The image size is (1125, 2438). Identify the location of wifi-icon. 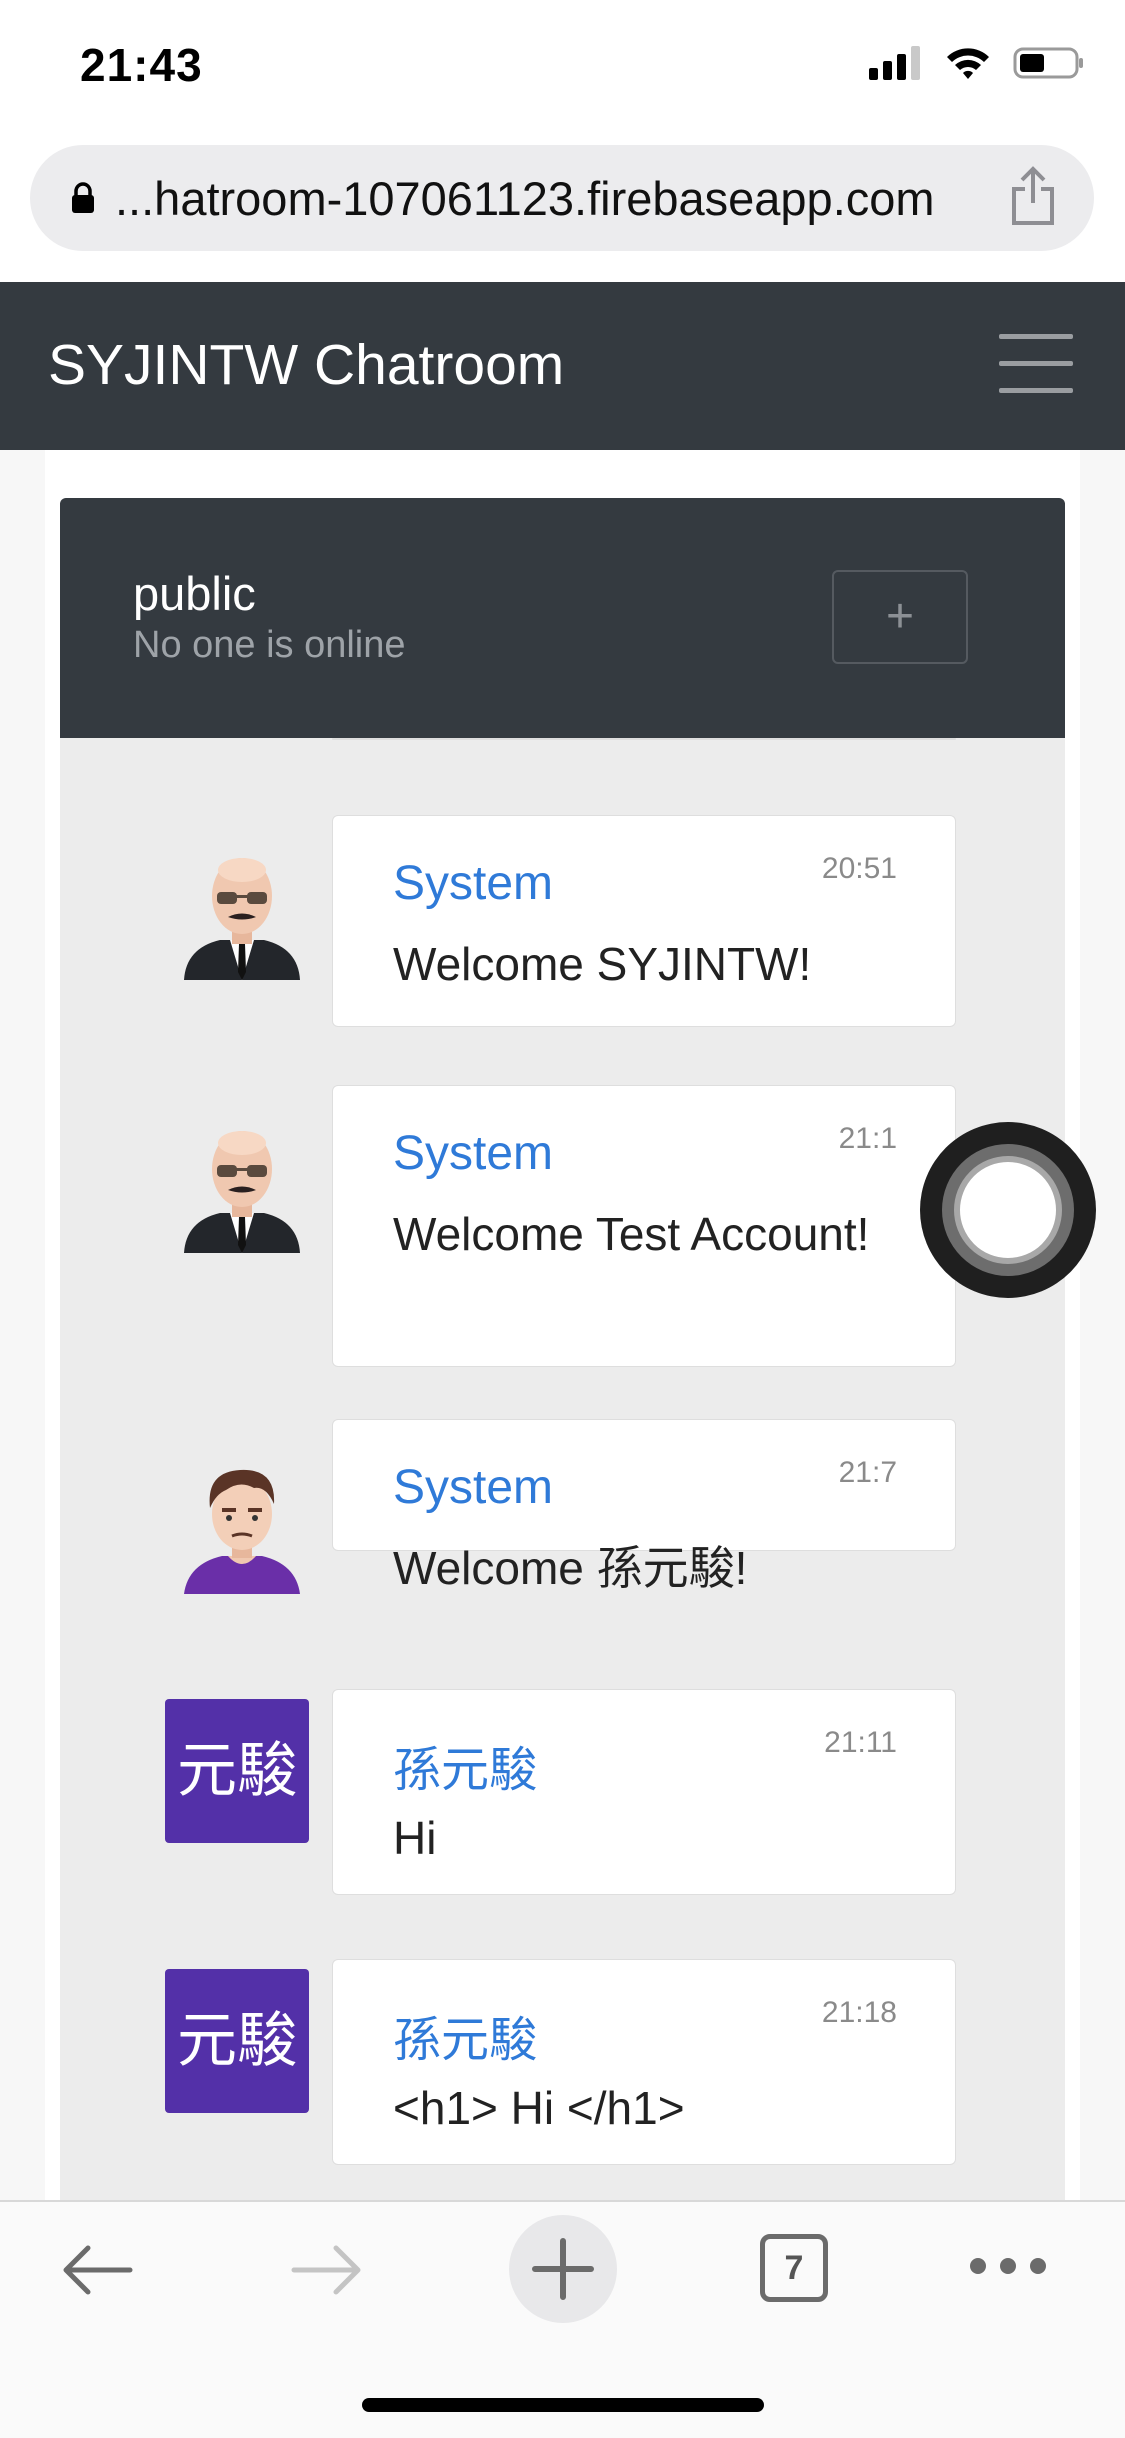
(968, 63).